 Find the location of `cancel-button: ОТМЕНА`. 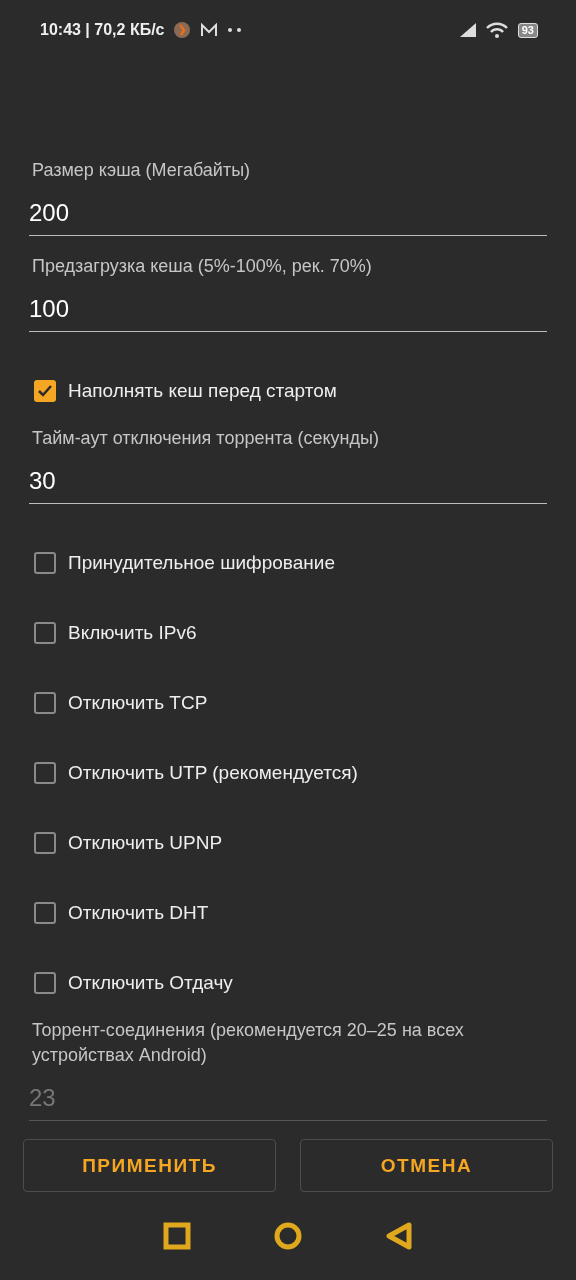

cancel-button: ОТМЕНА is located at coordinates (426, 1166).